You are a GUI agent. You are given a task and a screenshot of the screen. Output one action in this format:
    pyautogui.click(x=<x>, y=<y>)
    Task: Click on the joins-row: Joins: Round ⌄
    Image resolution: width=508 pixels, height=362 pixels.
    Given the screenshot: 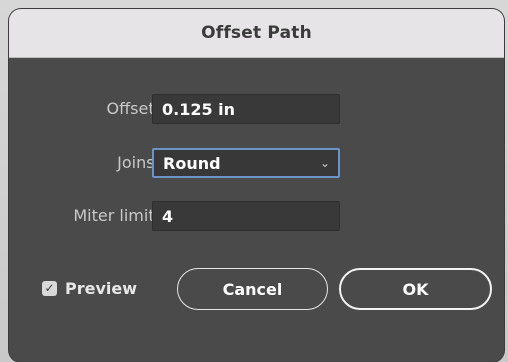 What is the action you would take?
    pyautogui.click(x=256, y=163)
    